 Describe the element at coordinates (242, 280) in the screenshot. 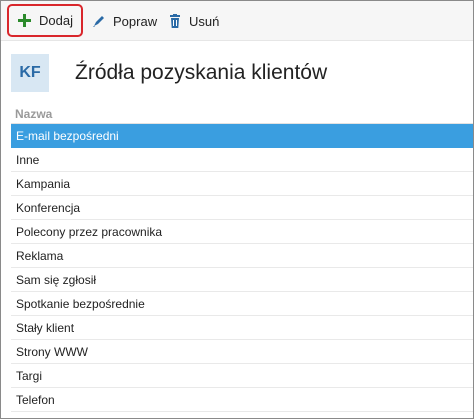

I see `table-row: Sam się zgłosił` at that location.